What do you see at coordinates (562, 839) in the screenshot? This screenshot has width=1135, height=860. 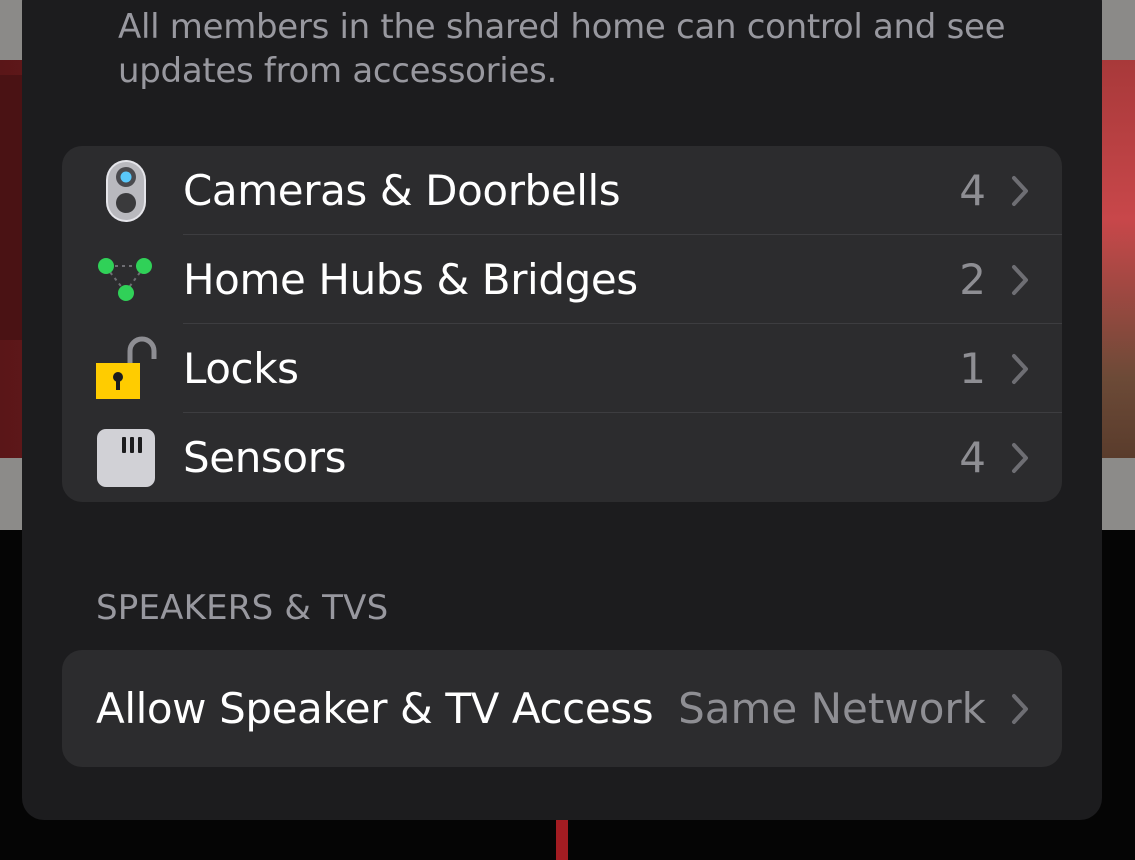 I see `background-red-strip` at bounding box center [562, 839].